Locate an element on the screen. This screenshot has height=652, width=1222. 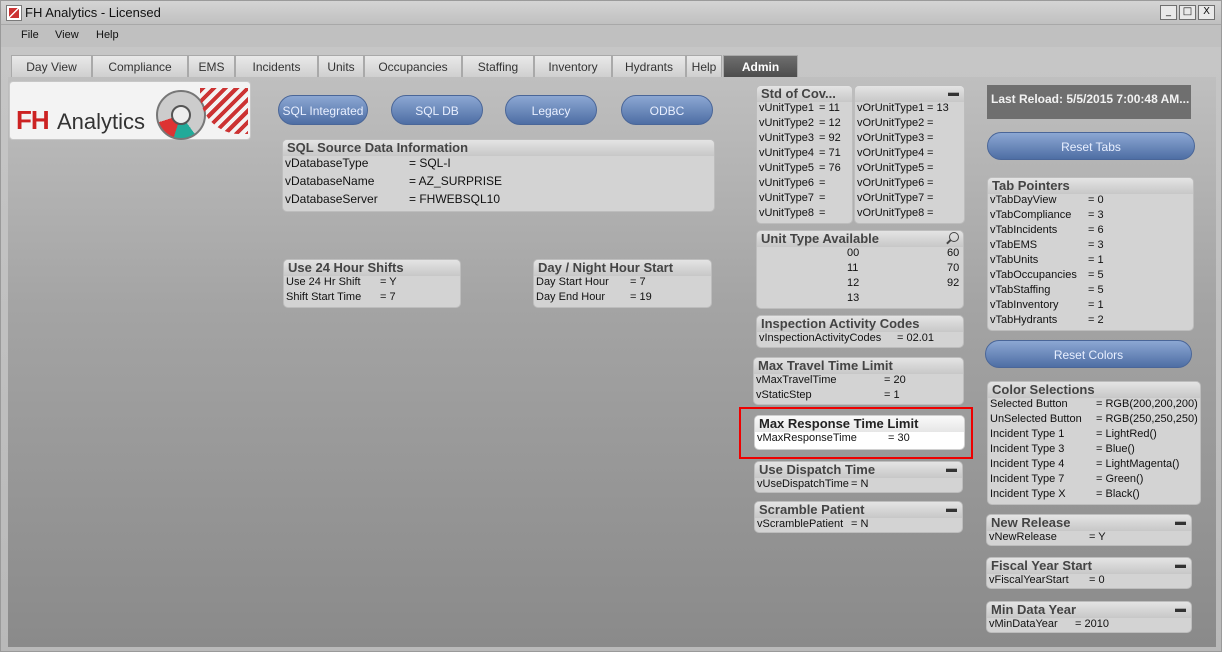
maximize-button: □ is located at coordinates (1187, 12).